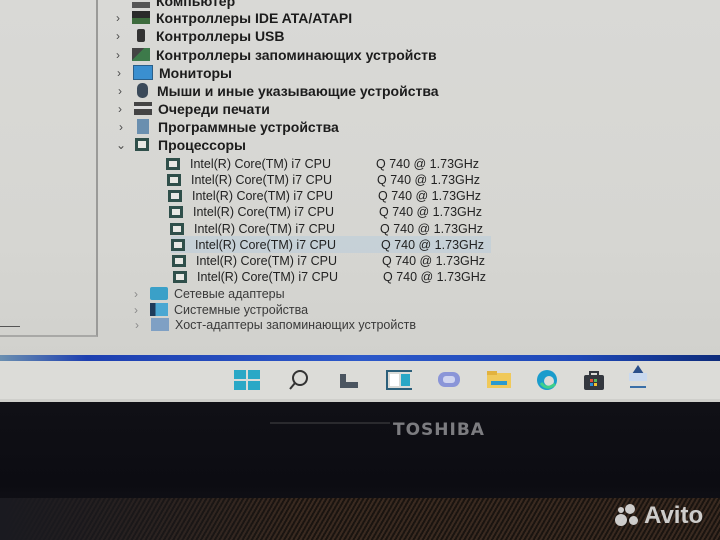  I want to click on ide-controller-icon, so click(141, 17).